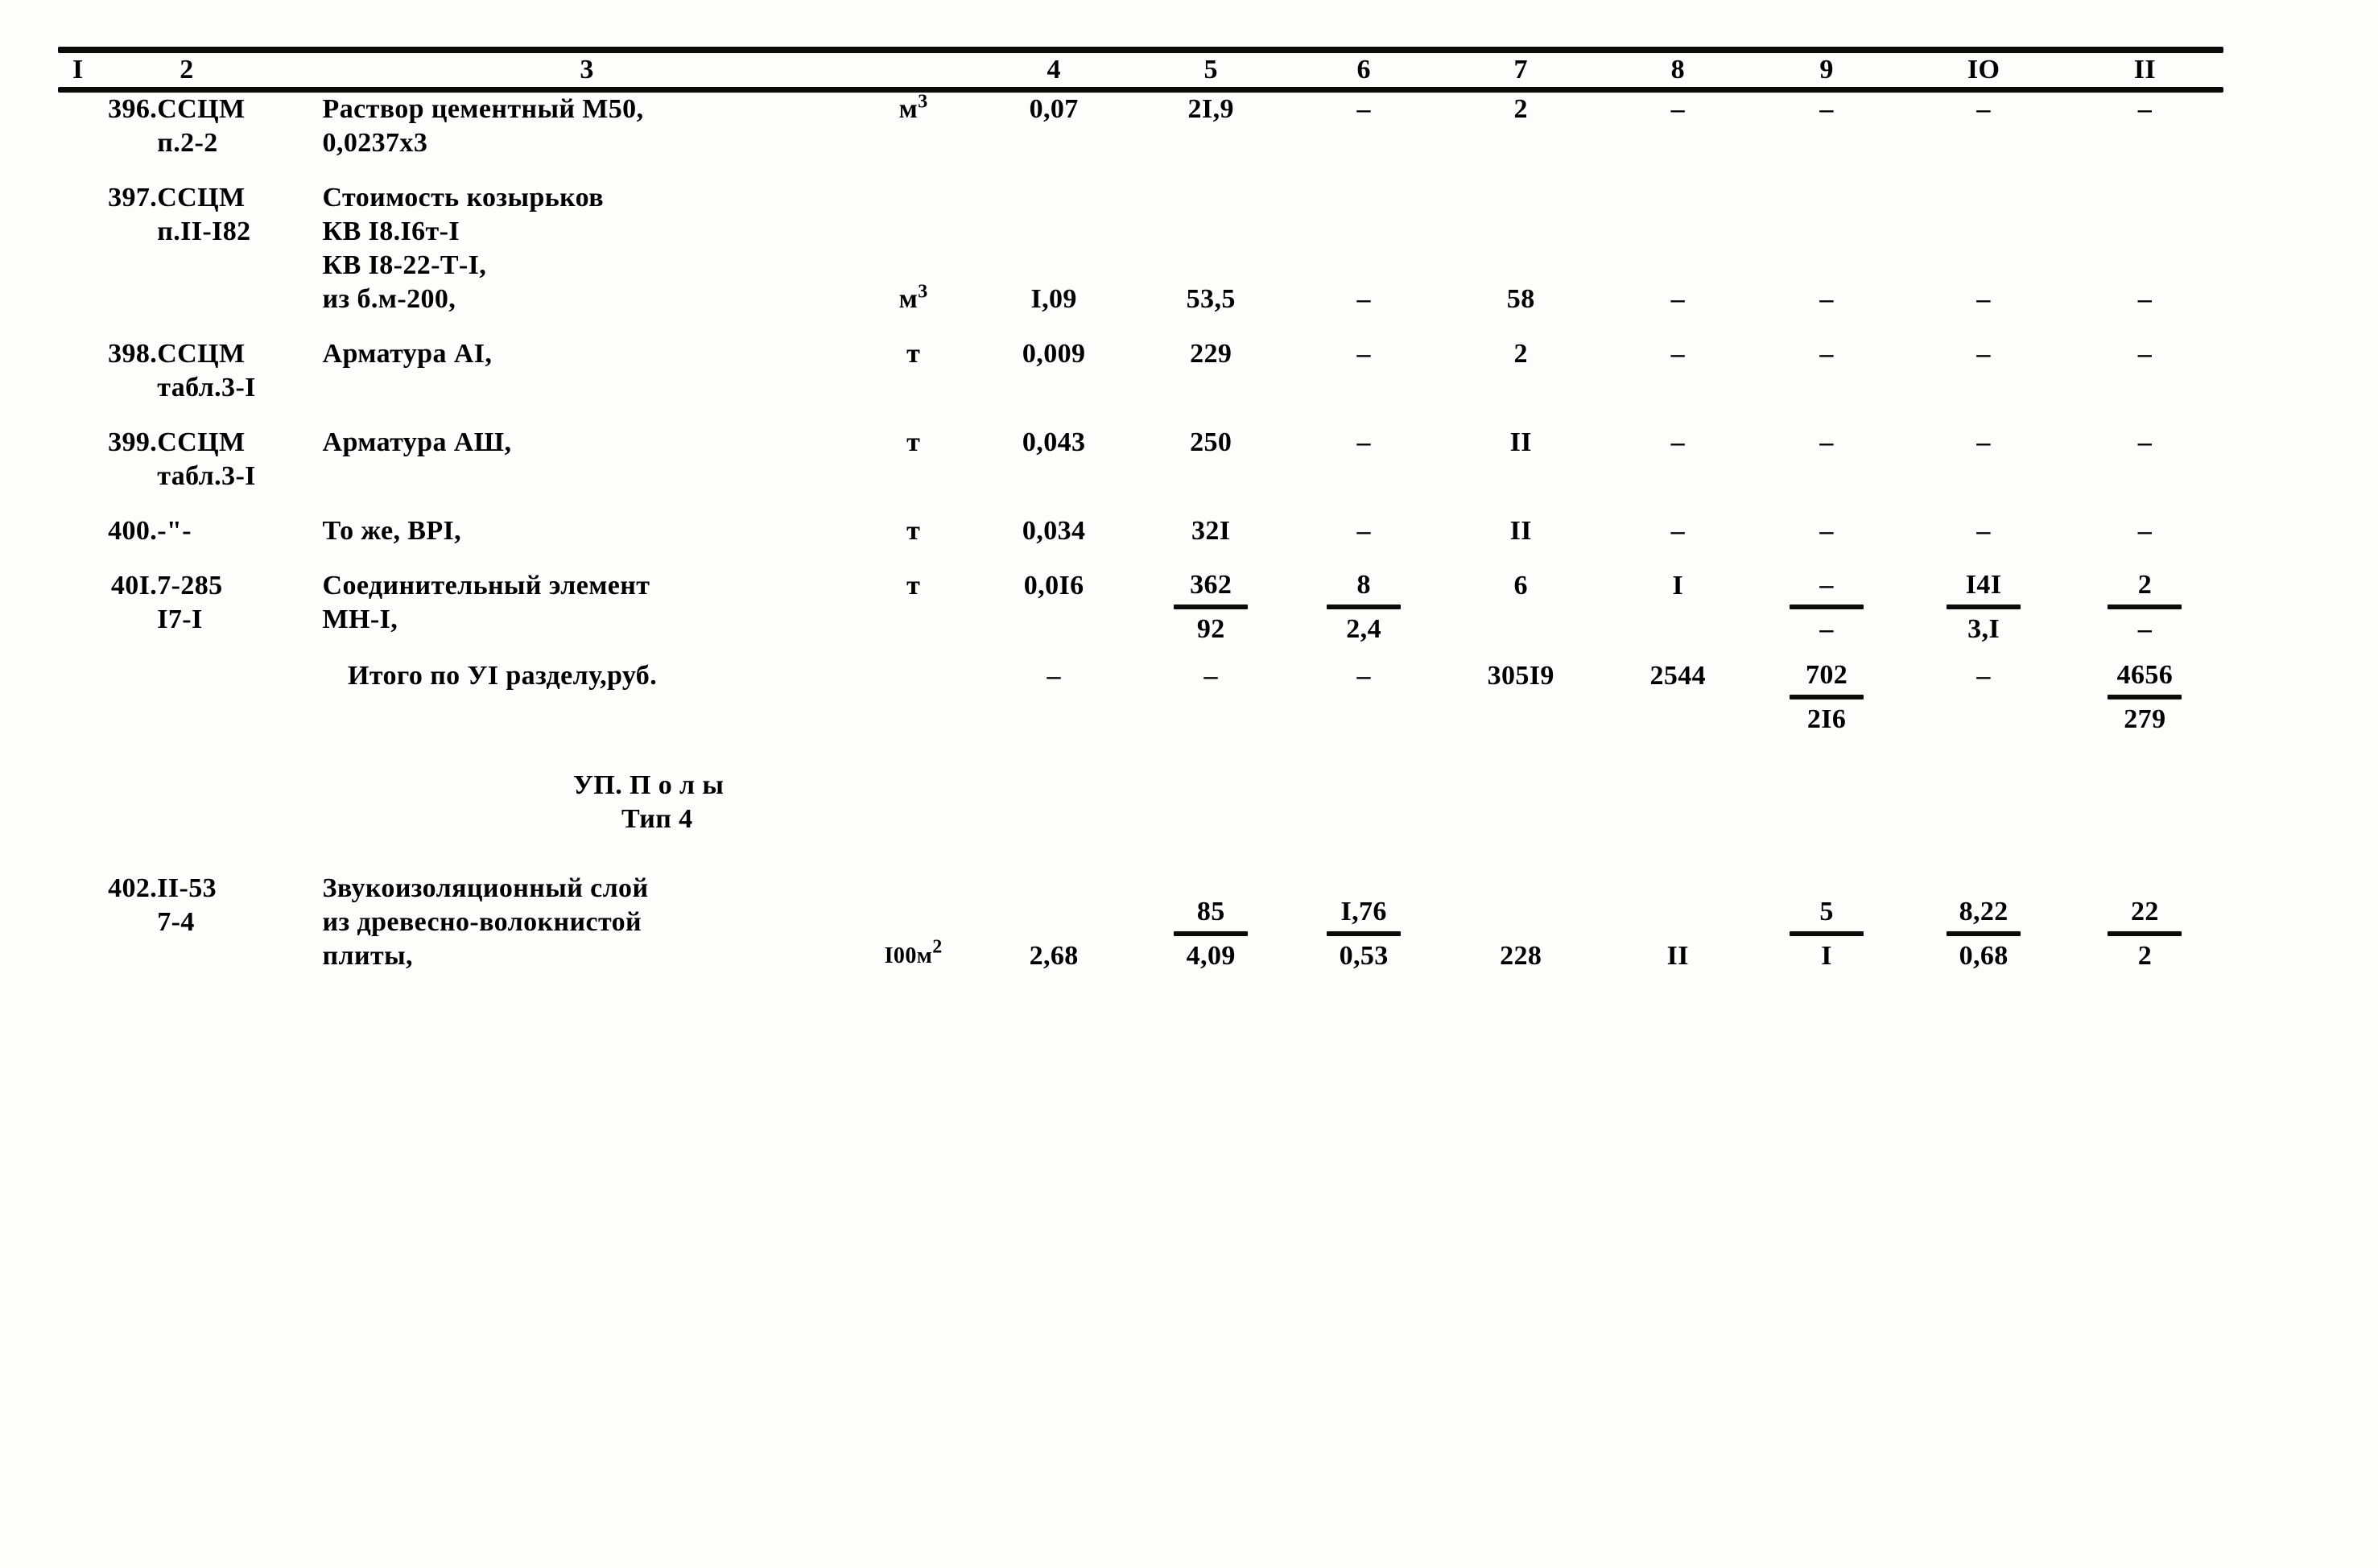 The height and width of the screenshot is (1568, 2378). I want to click on column-header-4: 4, so click(1054, 70).